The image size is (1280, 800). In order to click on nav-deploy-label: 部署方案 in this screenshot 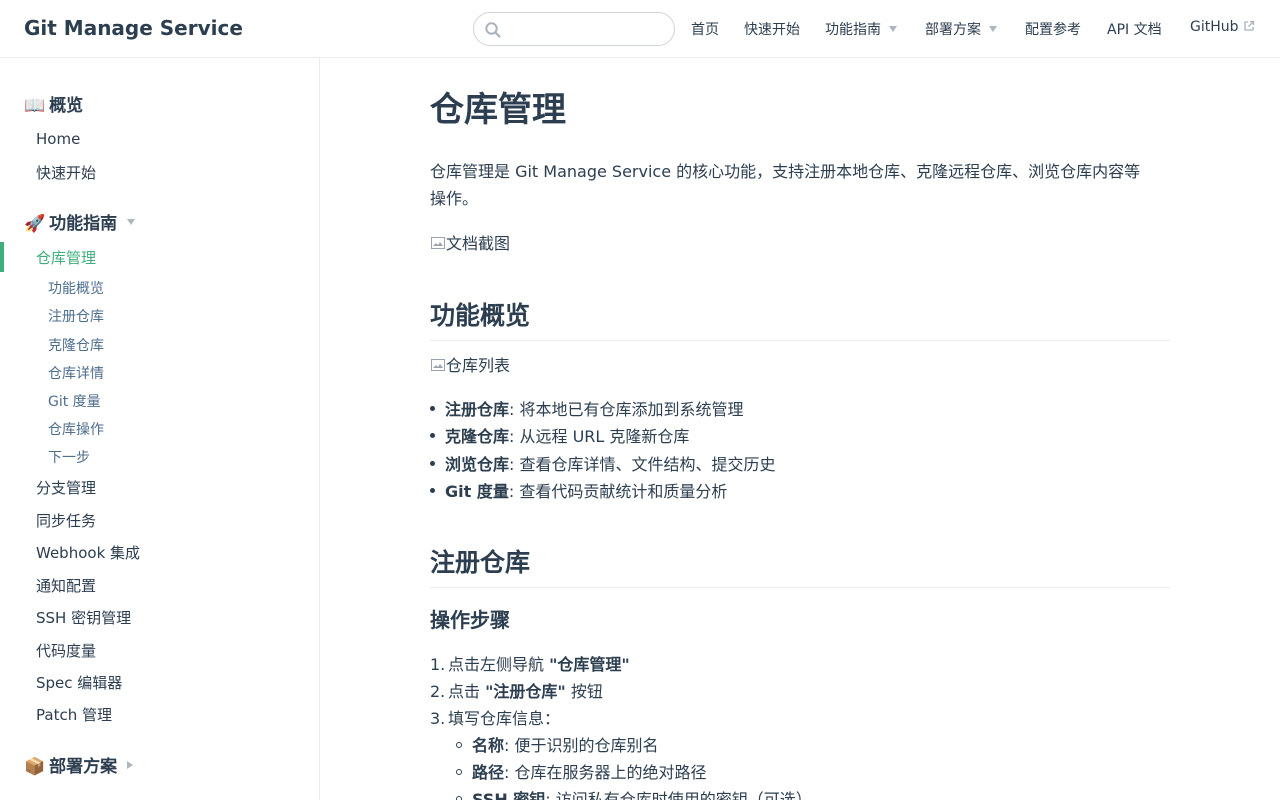, I will do `click(953, 30)`.